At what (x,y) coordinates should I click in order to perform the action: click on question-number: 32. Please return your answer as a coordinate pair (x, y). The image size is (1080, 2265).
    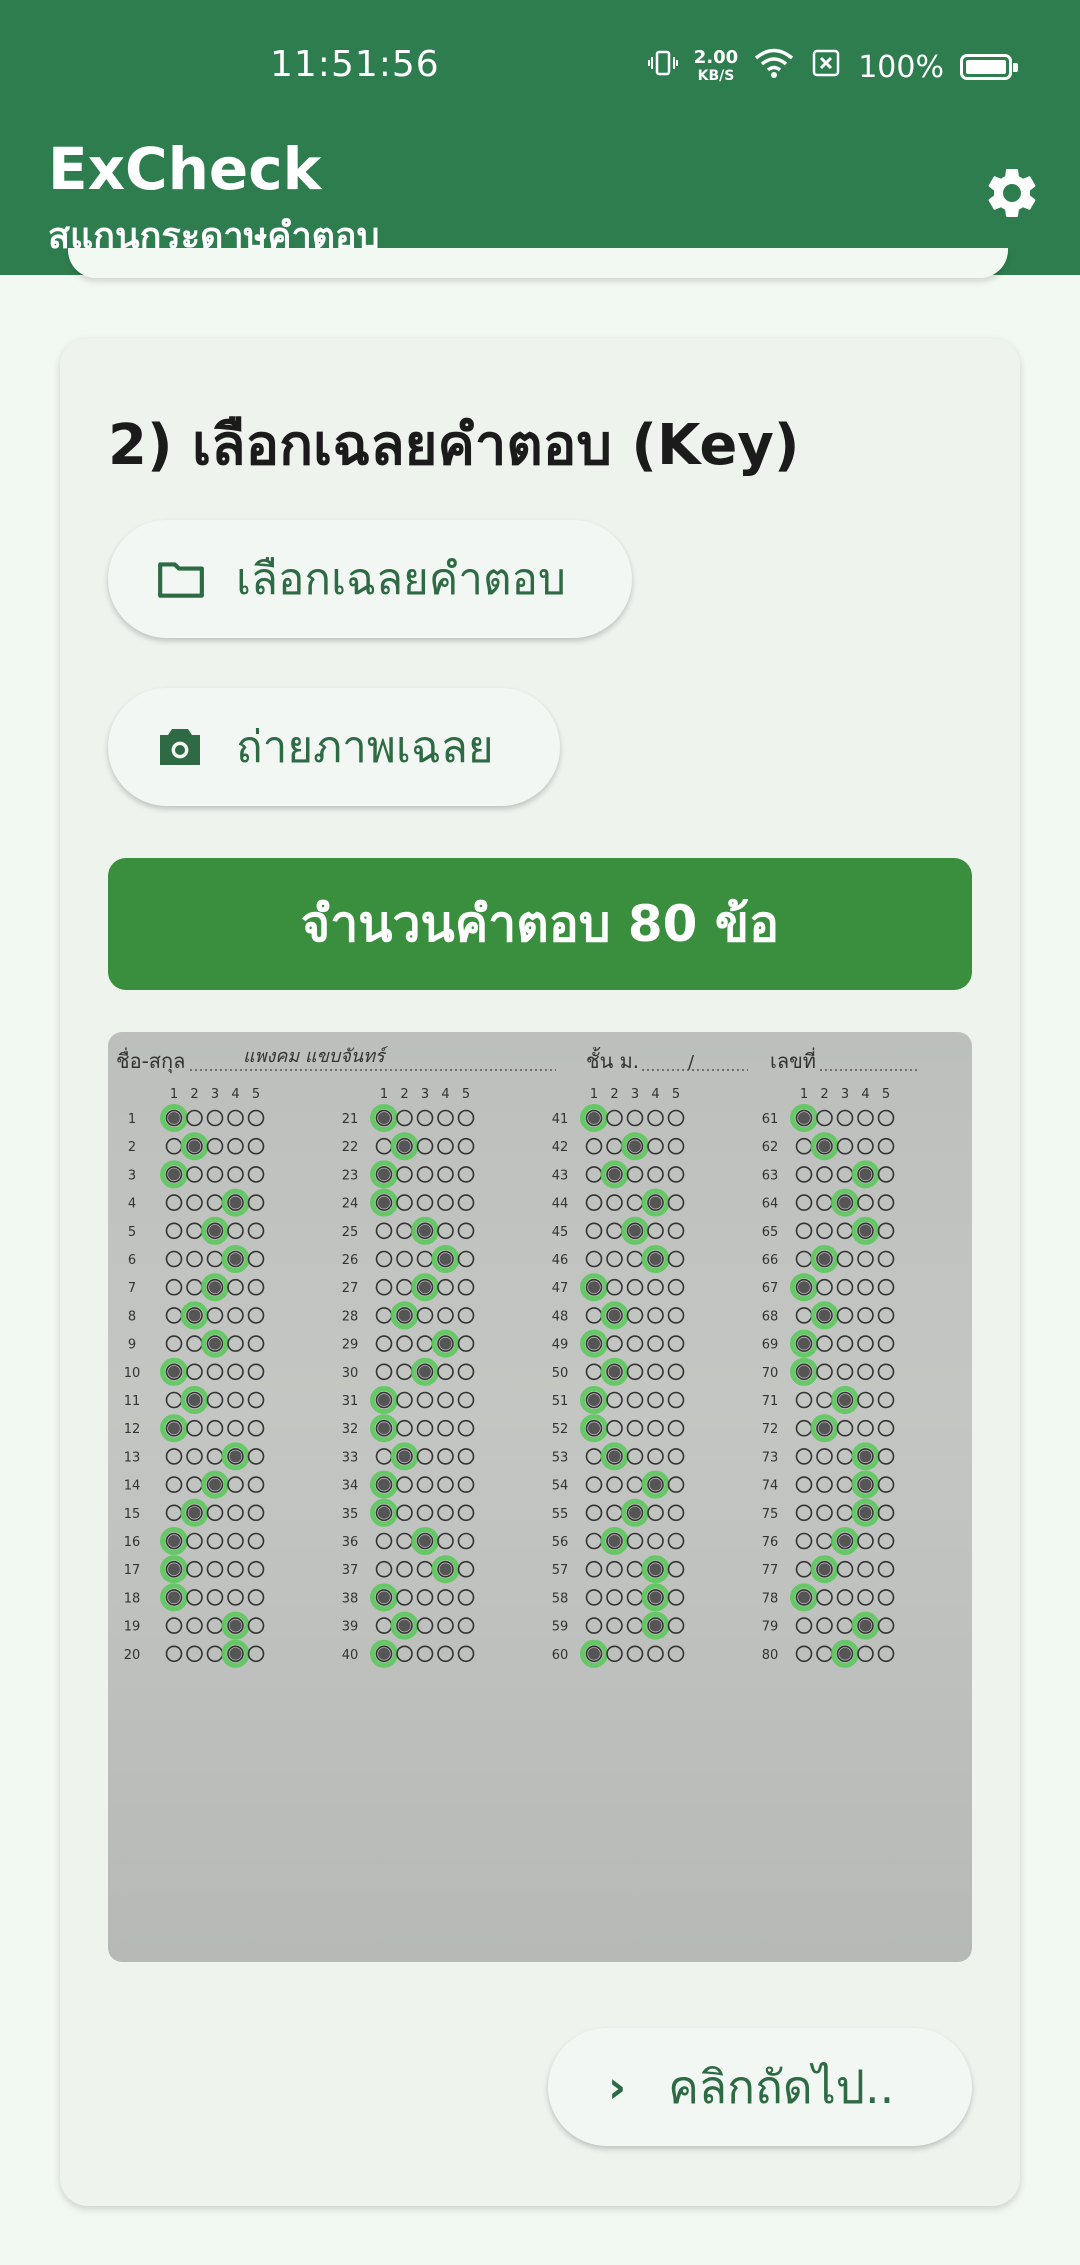
    Looking at the image, I should click on (350, 1429).